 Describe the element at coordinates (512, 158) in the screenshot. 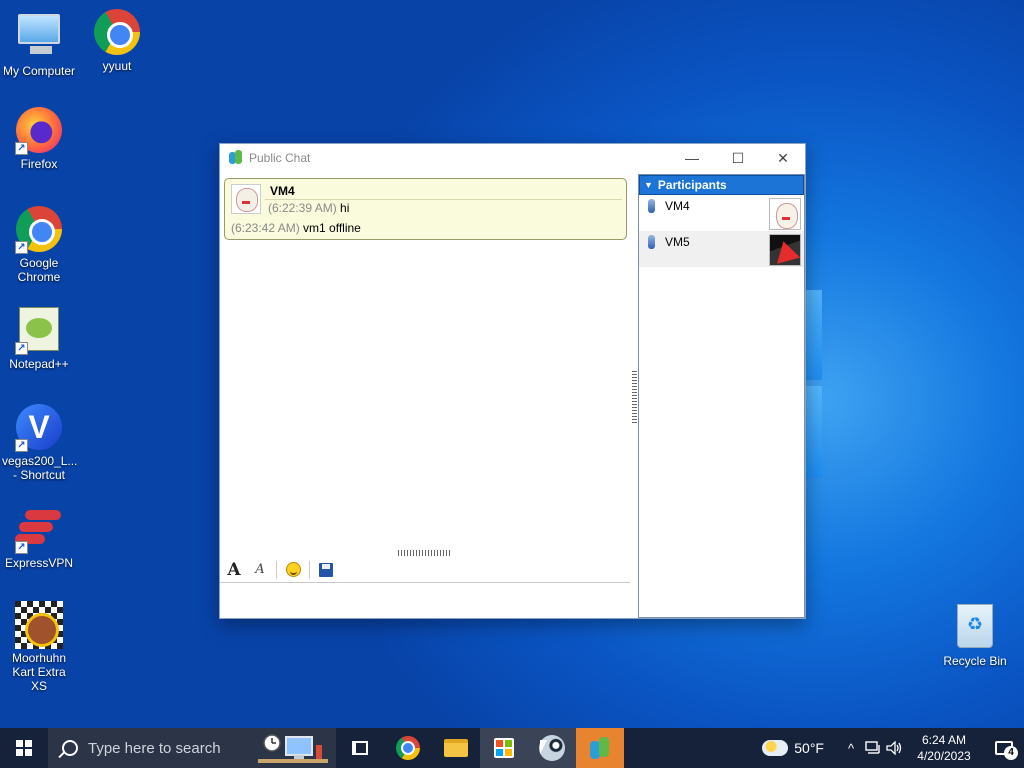

I see `title-bar: Public Chat — ☐ ✕` at that location.